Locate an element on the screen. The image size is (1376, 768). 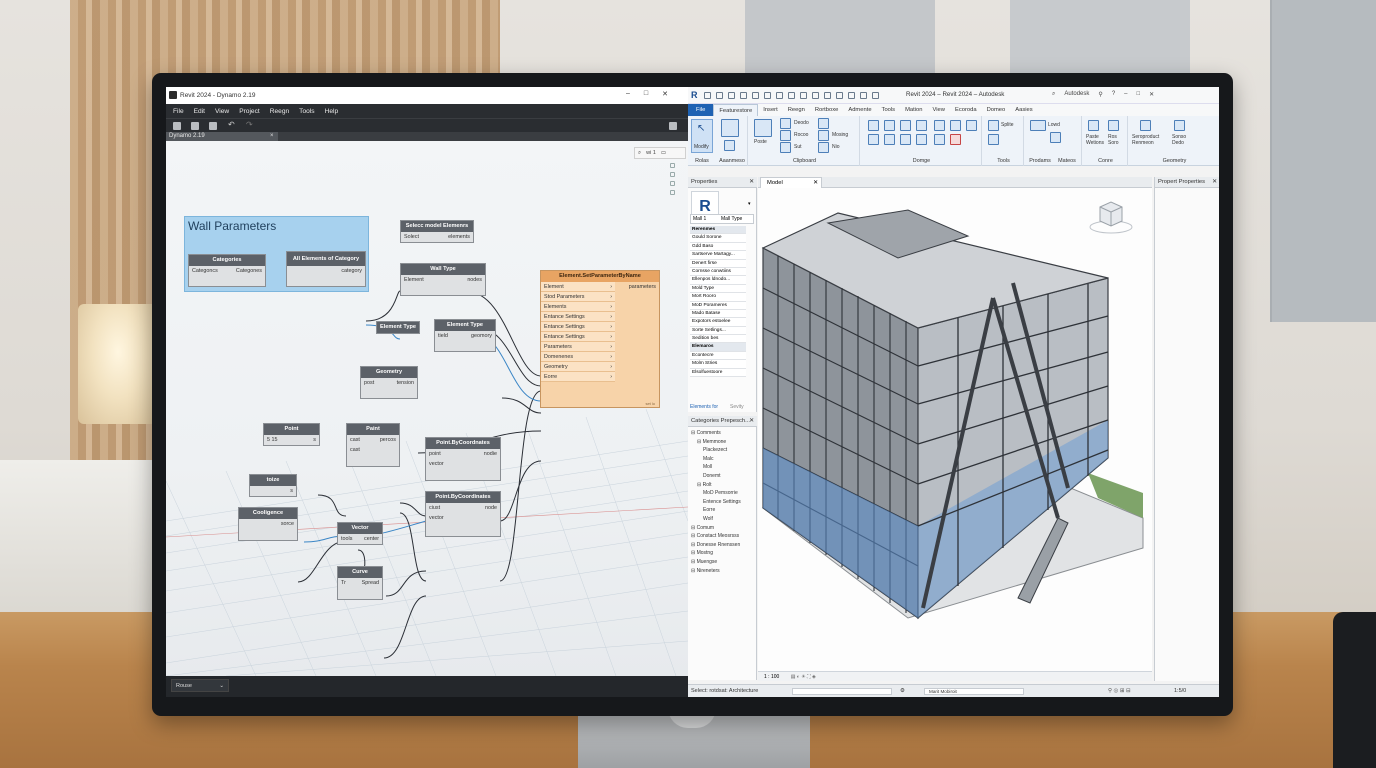
trim-icon is located at coordinates (921, 139).